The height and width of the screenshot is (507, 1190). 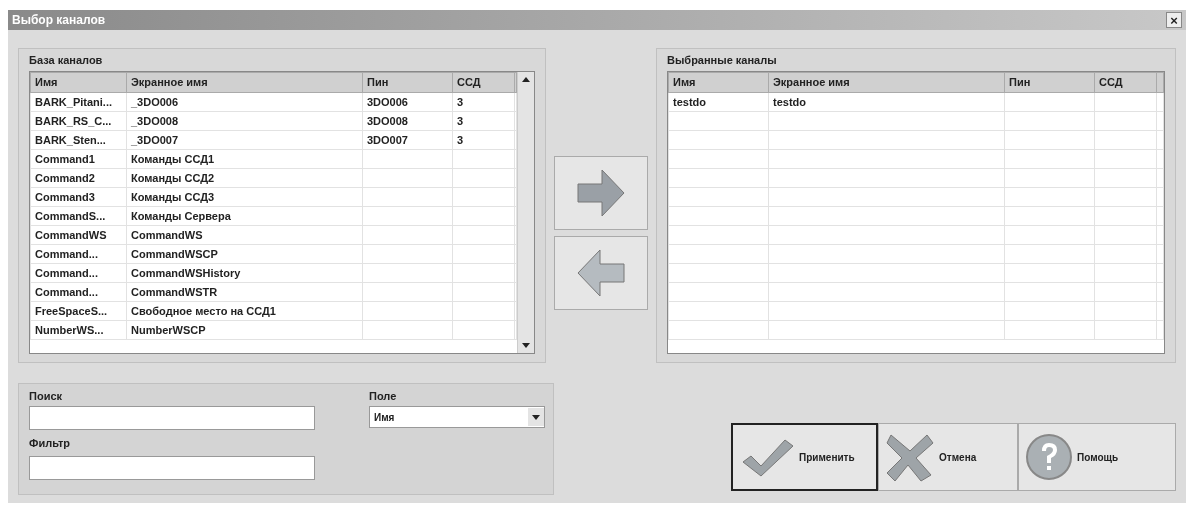 I want to click on table-cell: Command3, so click(x=78, y=197).